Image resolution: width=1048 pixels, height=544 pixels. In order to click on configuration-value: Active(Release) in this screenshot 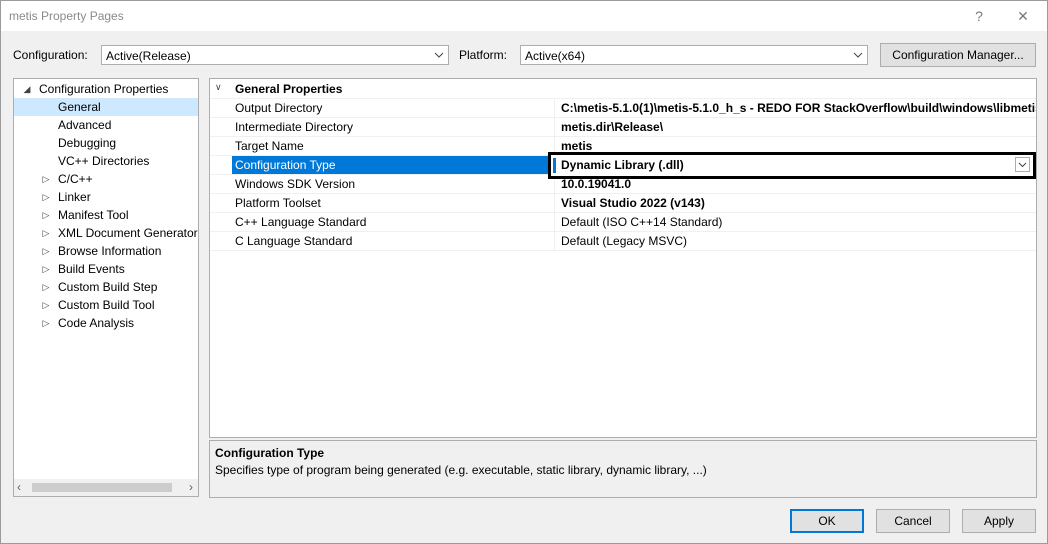, I will do `click(148, 56)`.